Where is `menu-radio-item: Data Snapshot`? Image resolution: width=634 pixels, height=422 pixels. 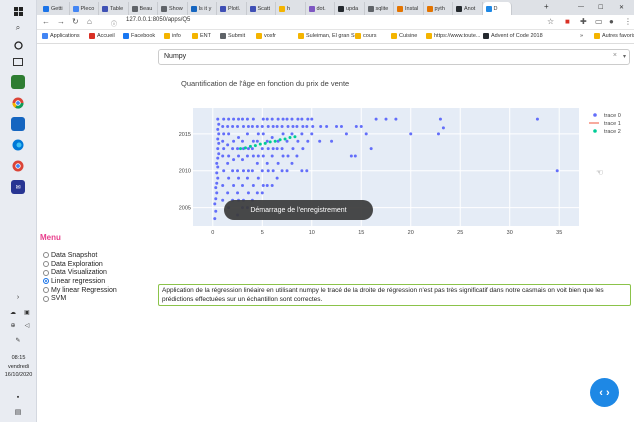
menu-radio-item: Data Snapshot is located at coordinates (80, 255).